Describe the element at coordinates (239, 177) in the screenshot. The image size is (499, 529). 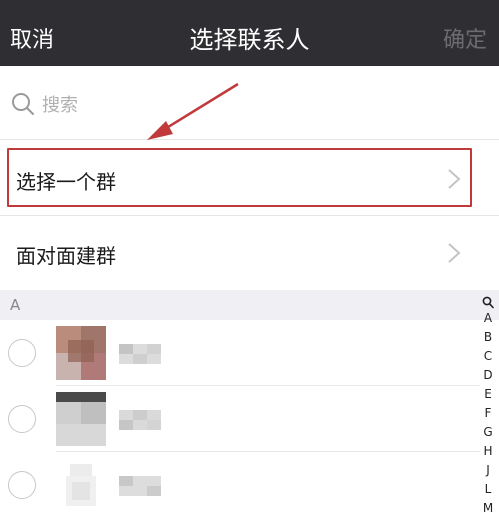
I see `highlight-box` at that location.